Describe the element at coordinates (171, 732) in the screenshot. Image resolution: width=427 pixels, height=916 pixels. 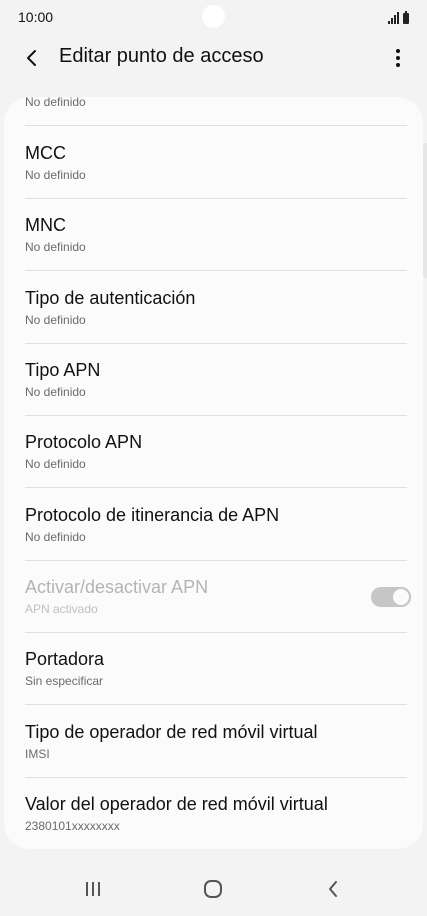
I see `item-title: Tipo de operador de red móvil virtual` at that location.